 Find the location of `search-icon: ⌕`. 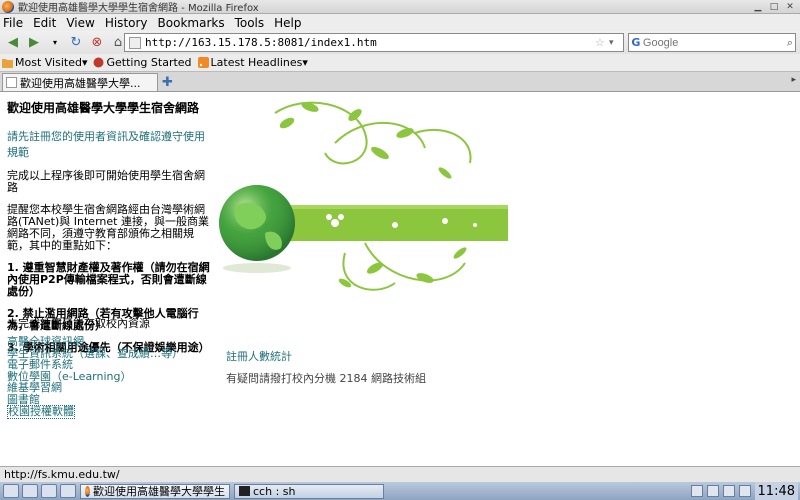

search-icon: ⌕ is located at coordinates (790, 43).